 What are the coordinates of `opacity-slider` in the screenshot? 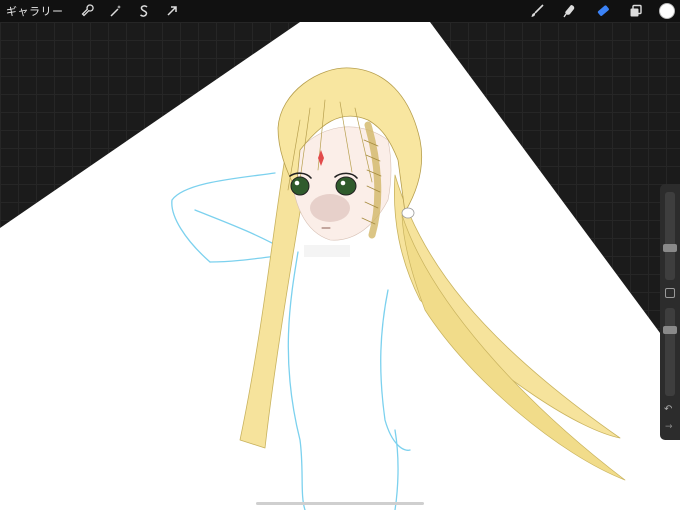 It's located at (670, 352).